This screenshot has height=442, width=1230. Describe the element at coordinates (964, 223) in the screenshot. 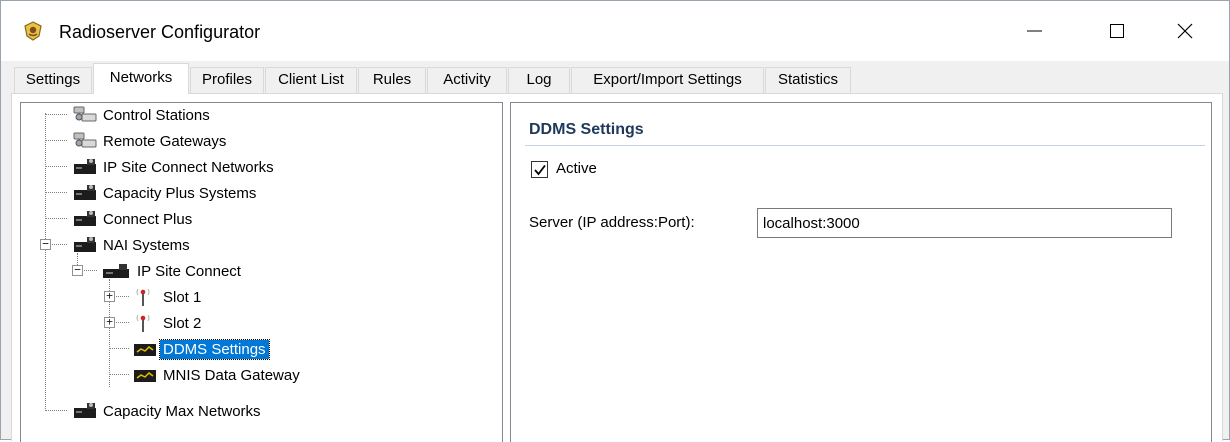

I see `server-address-input` at that location.